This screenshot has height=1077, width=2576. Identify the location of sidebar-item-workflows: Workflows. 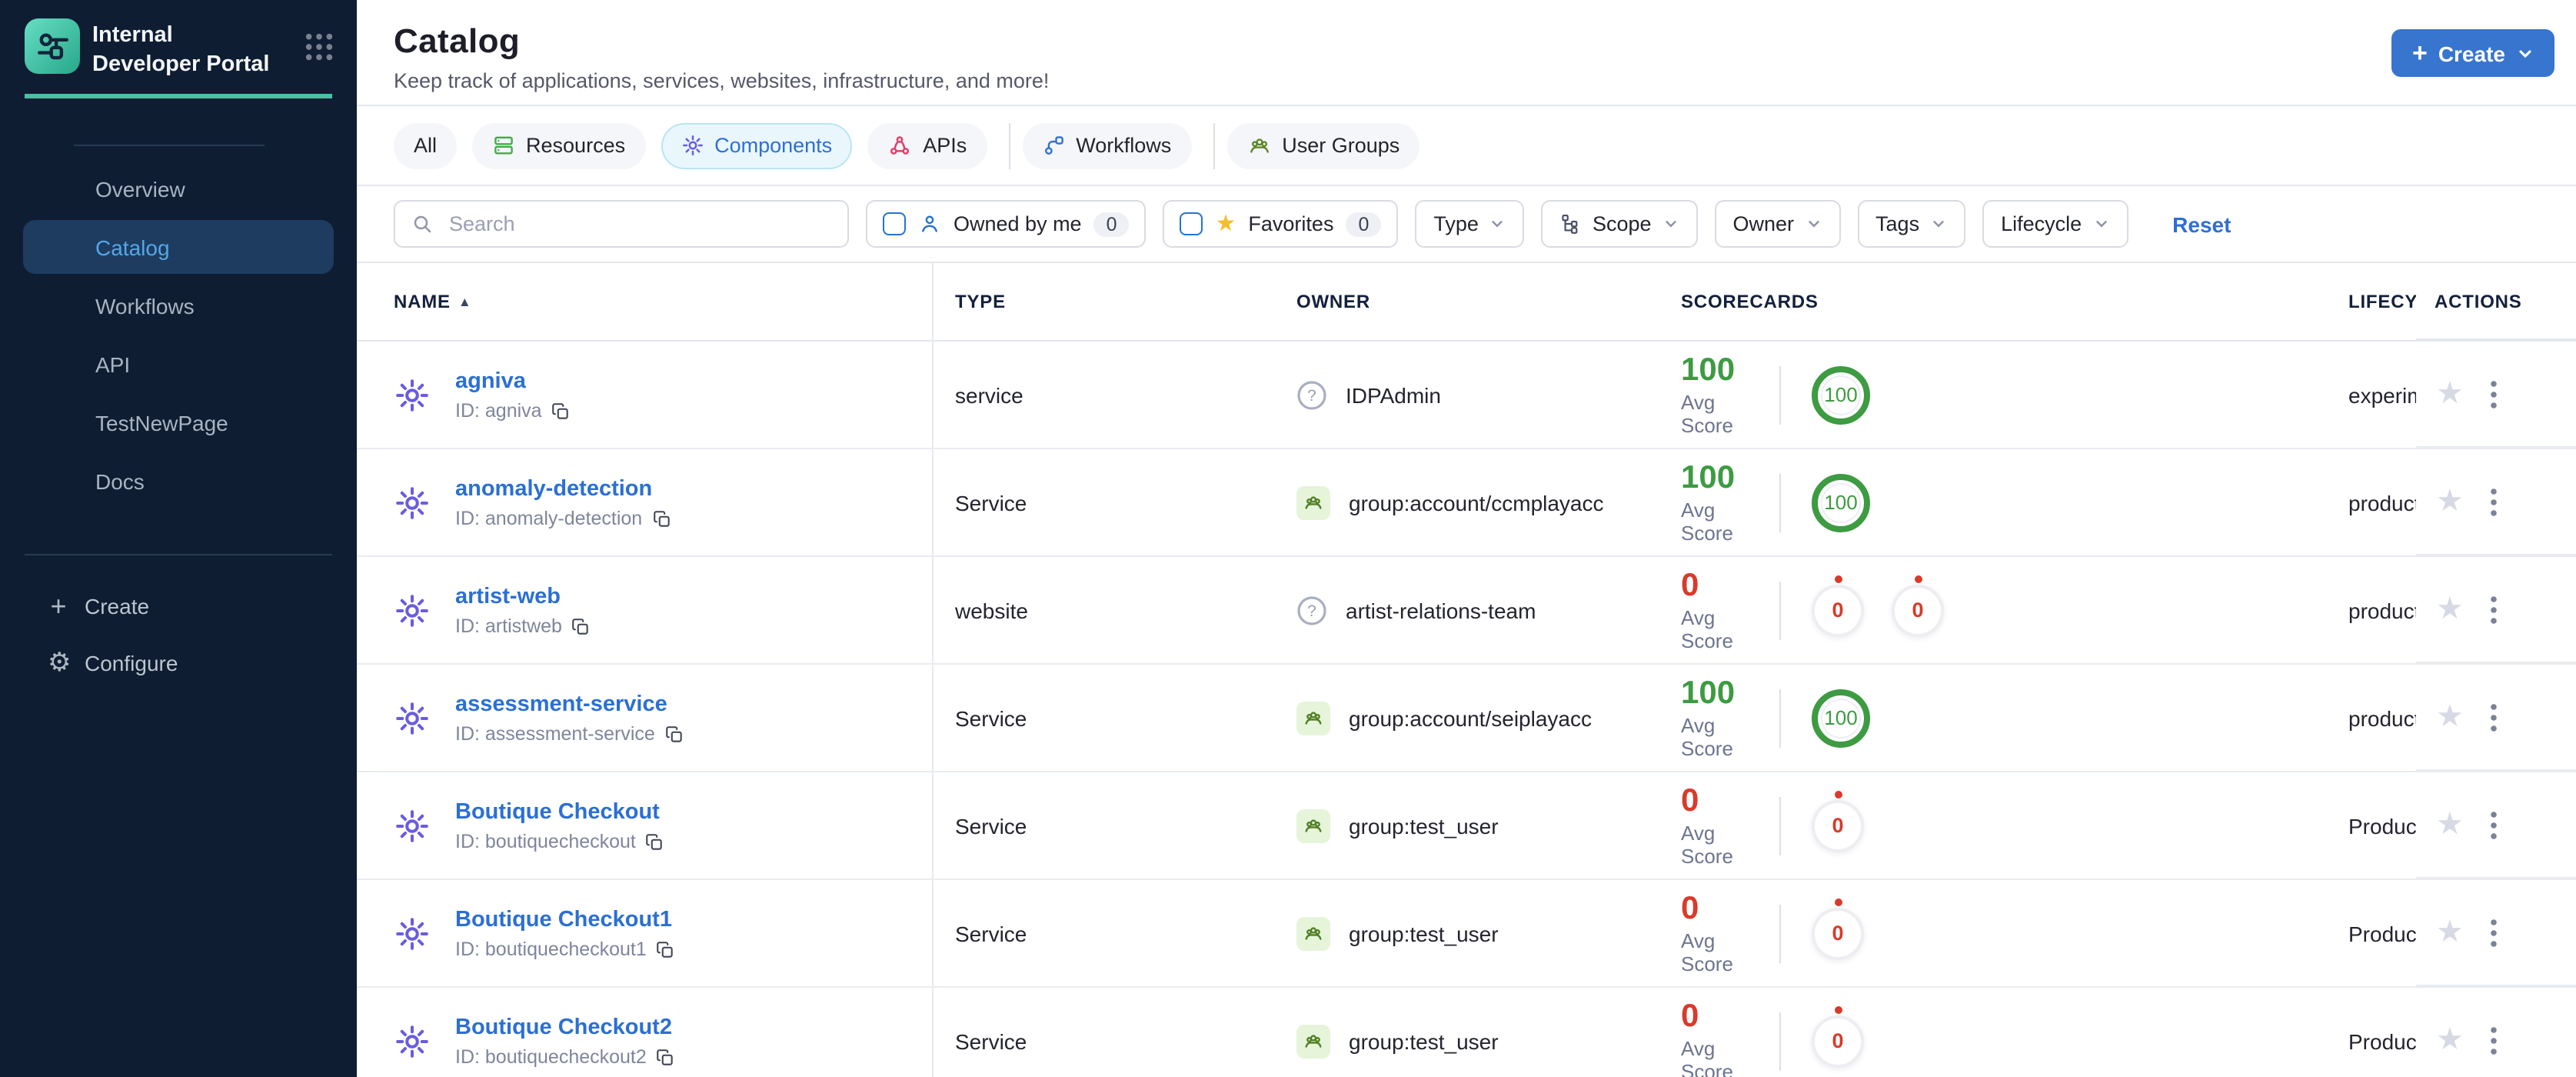
(178, 305).